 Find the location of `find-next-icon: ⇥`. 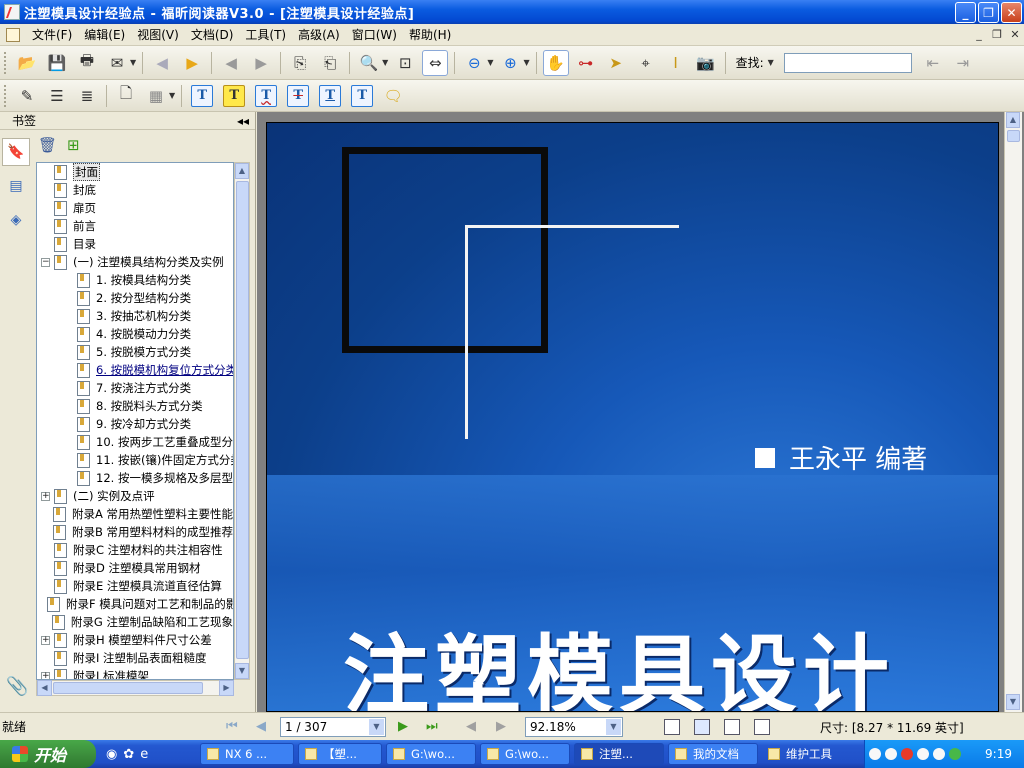

find-next-icon: ⇥ is located at coordinates (963, 63).